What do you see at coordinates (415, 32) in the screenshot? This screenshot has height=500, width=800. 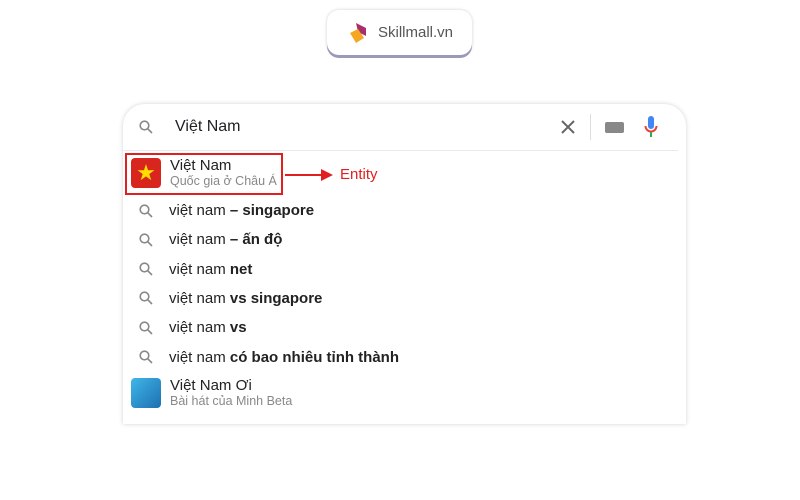 I see `logo-text: Skillmall.vn` at bounding box center [415, 32].